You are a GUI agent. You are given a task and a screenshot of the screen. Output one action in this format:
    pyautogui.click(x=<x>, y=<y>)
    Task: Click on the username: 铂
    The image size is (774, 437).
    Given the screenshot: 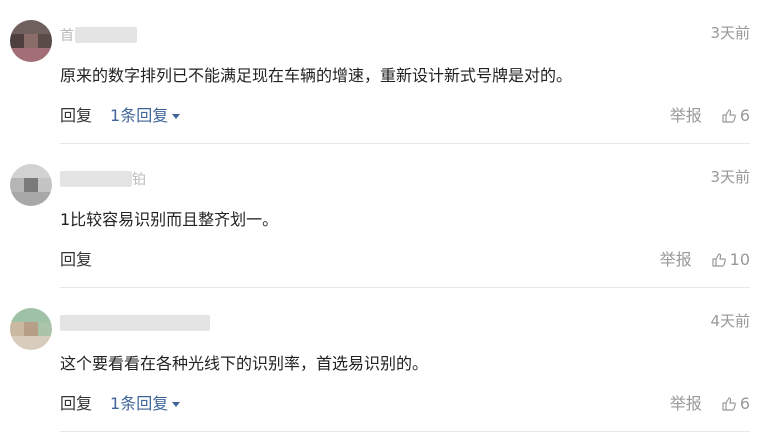 What is the action you would take?
    pyautogui.click(x=103, y=178)
    